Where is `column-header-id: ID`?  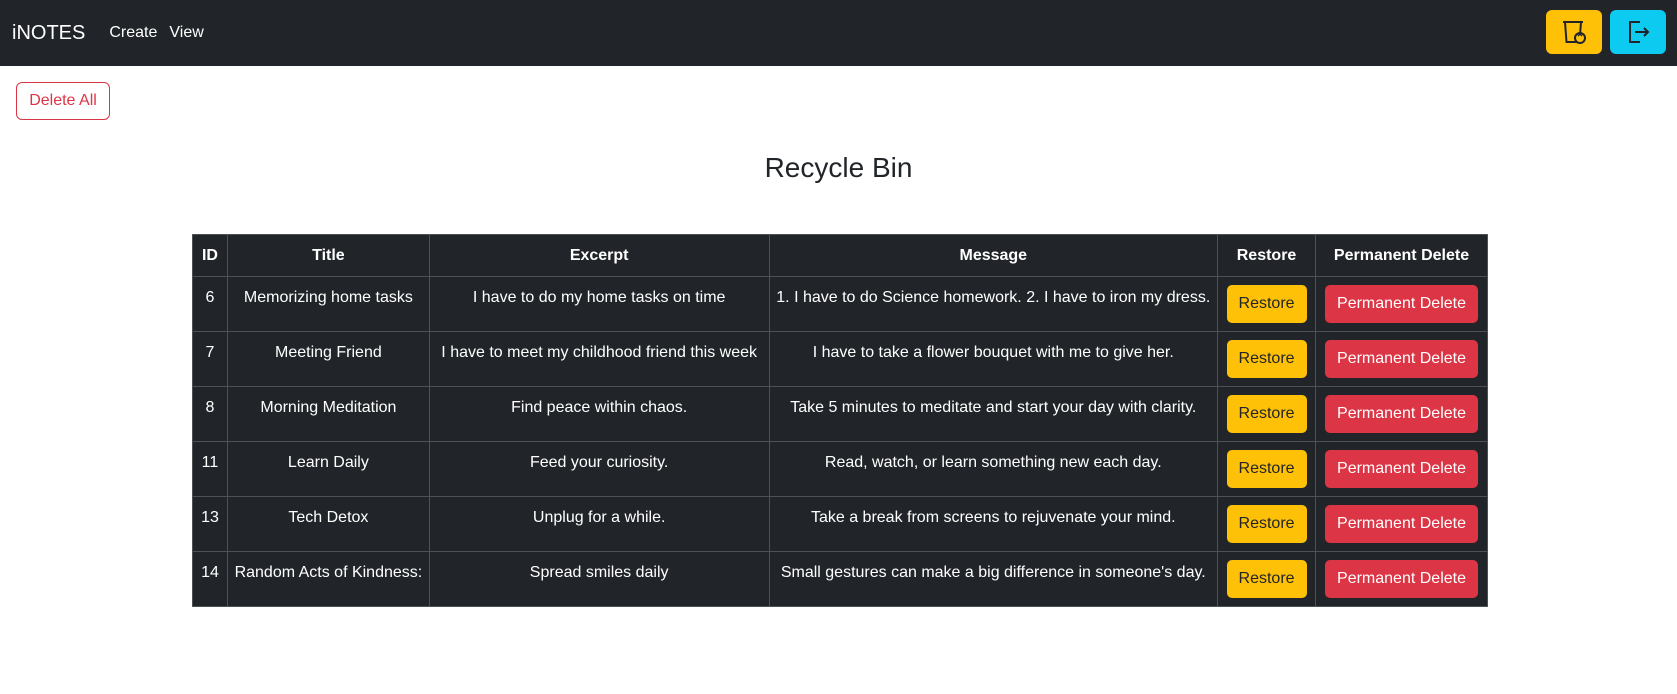 column-header-id: ID is located at coordinates (210, 255).